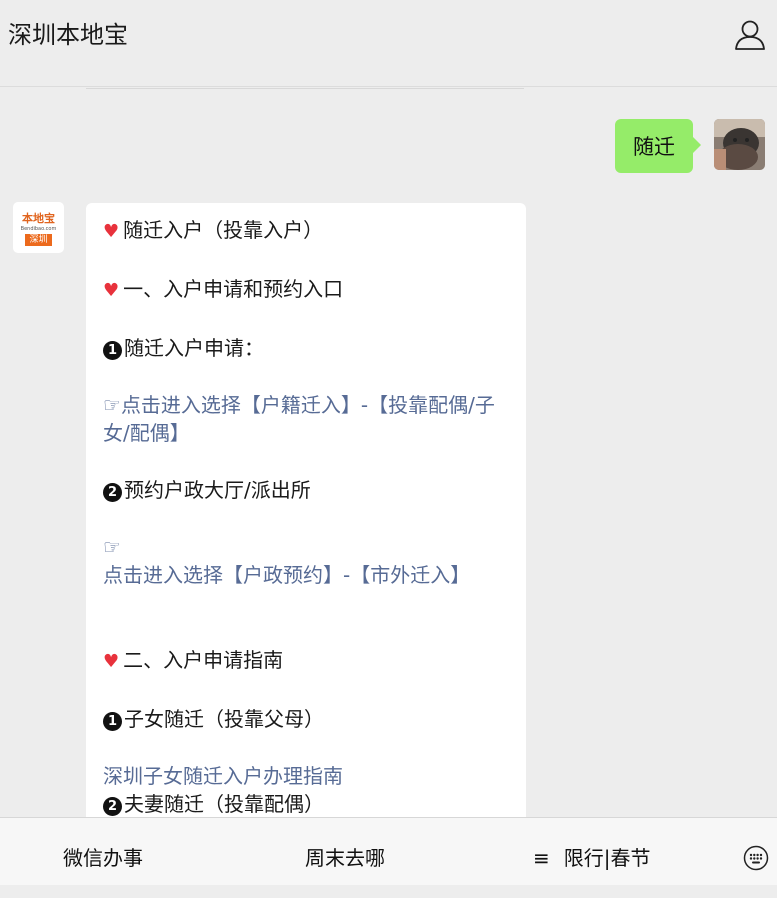 The width and height of the screenshot is (777, 898). Describe the element at coordinates (739, 144) in the screenshot. I see `self-avatar` at that location.